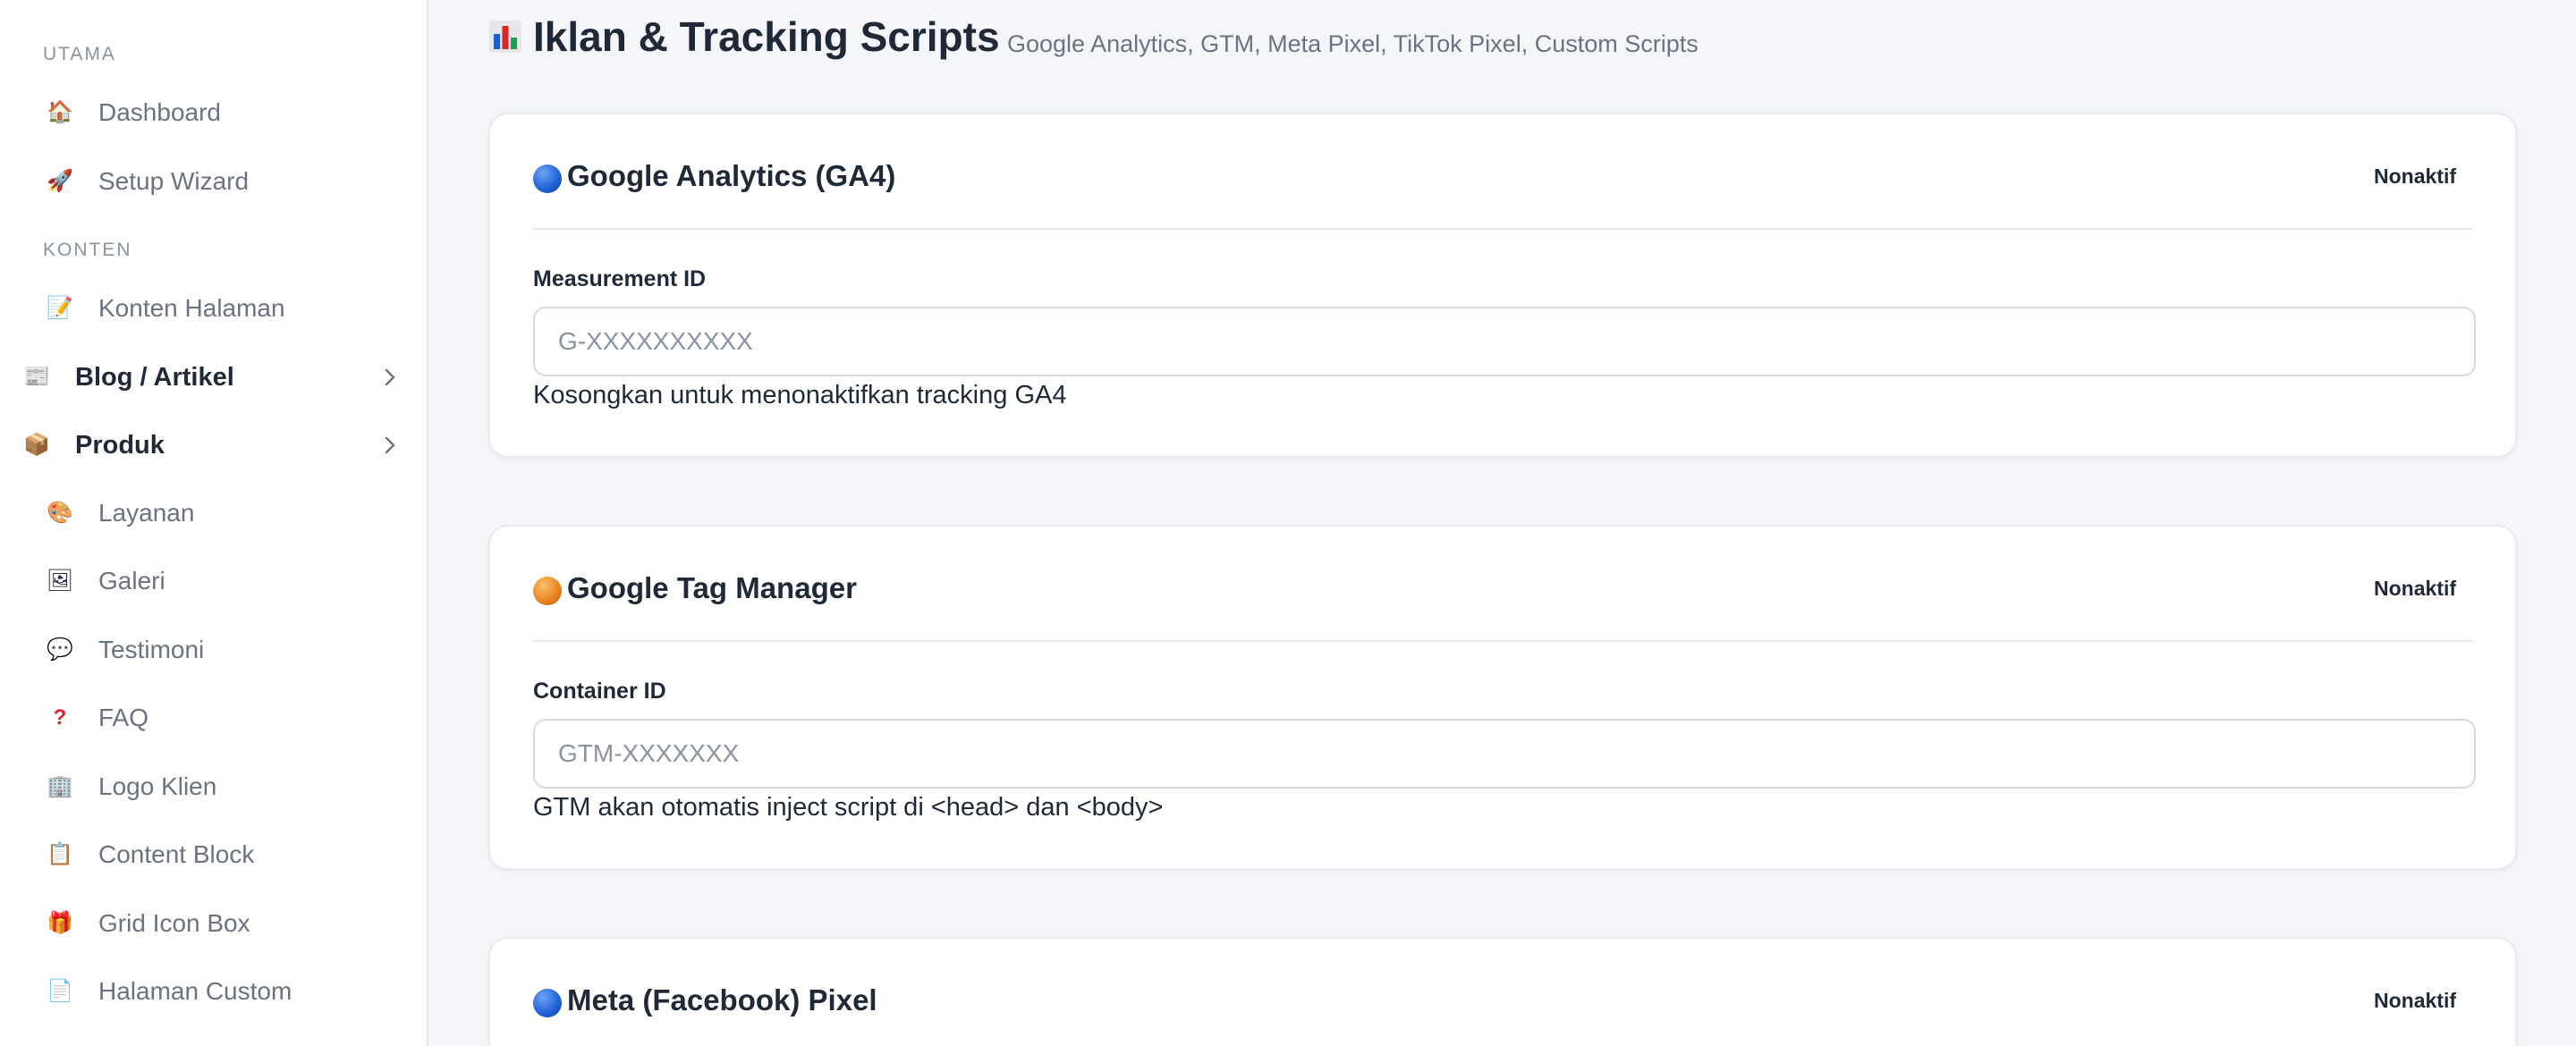  Describe the element at coordinates (1504, 754) in the screenshot. I see `container-id-input` at that location.